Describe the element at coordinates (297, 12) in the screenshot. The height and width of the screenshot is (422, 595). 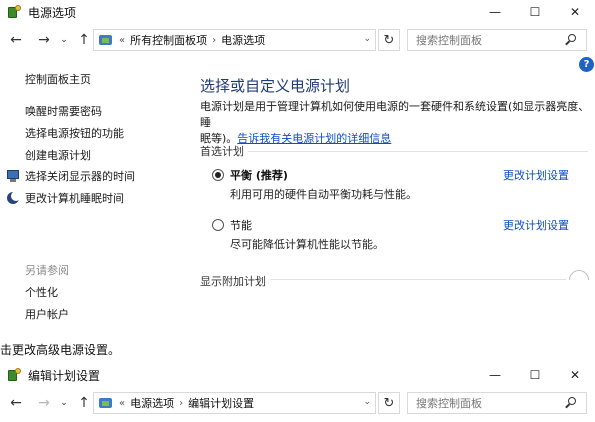
I see `title-bar: 电源选项 — ☐ ✕` at that location.